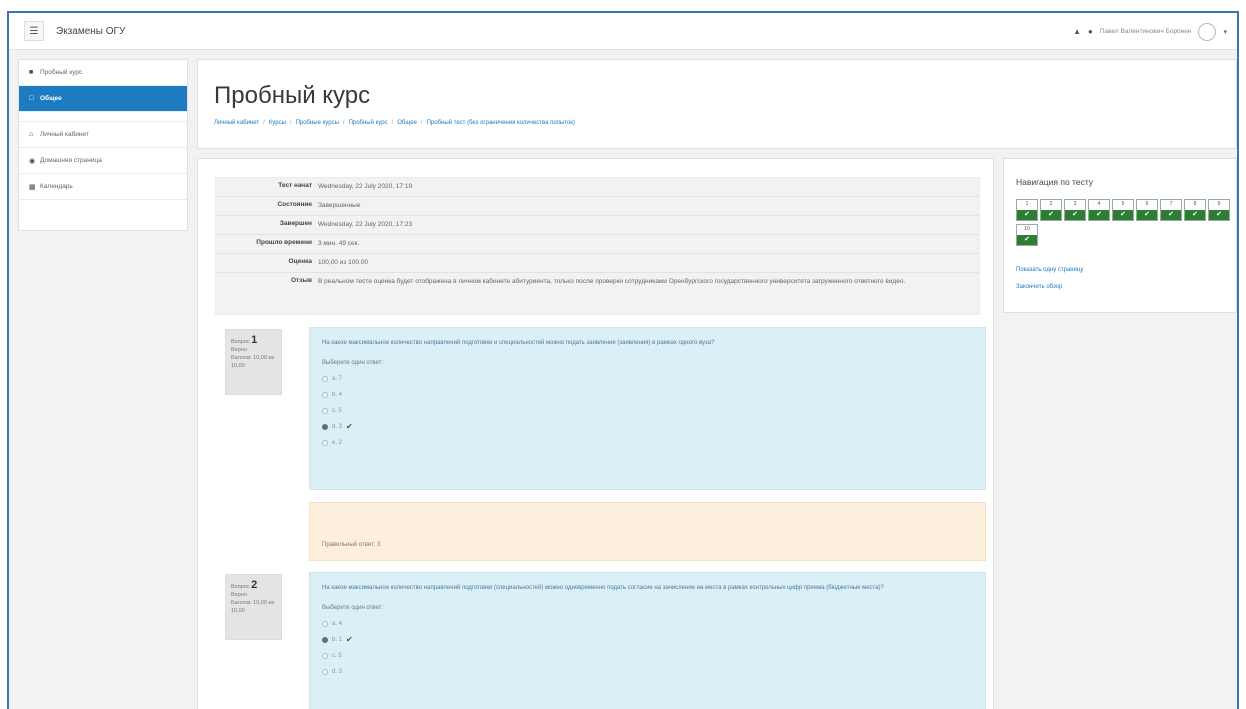  I want to click on sidebar-item-home: ◉ Домашняя страница, so click(103, 161).